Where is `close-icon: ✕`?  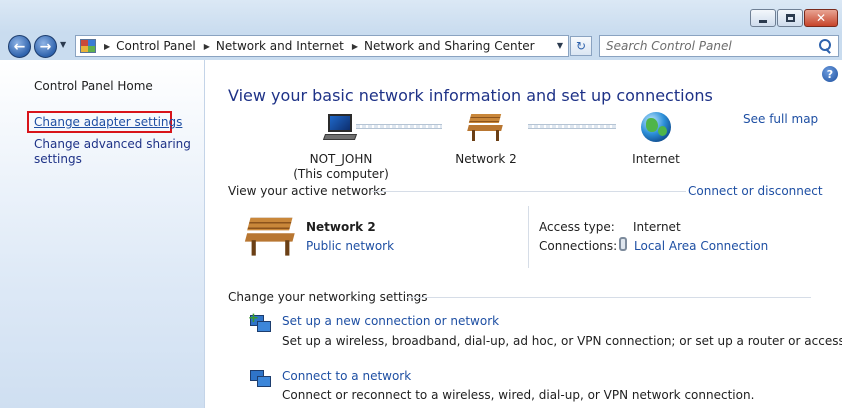 close-icon: ✕ is located at coordinates (821, 18).